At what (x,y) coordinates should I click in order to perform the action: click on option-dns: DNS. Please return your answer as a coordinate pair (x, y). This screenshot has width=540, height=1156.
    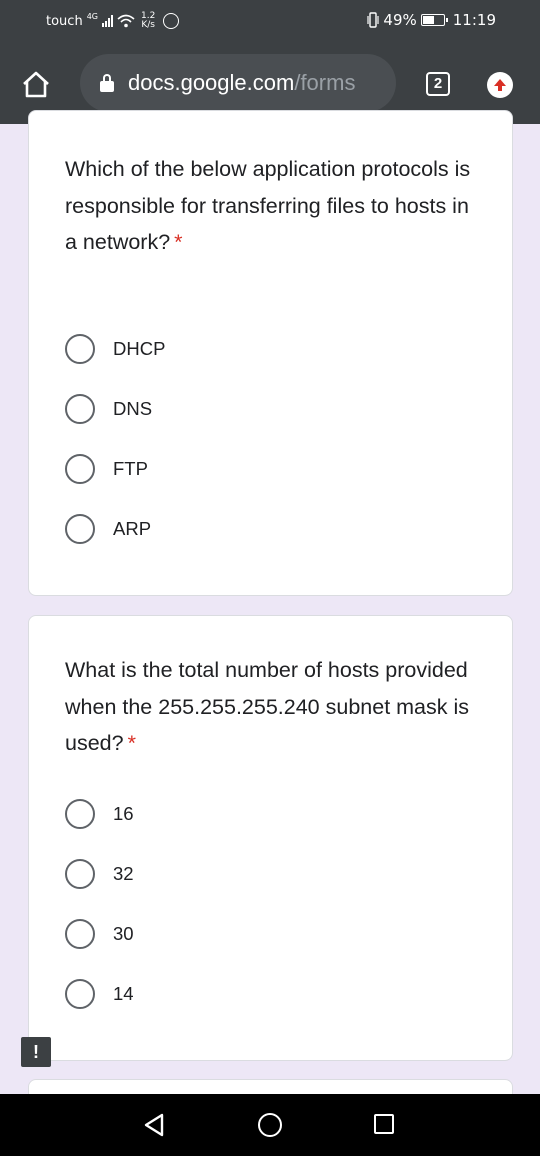
    Looking at the image, I should click on (108, 409).